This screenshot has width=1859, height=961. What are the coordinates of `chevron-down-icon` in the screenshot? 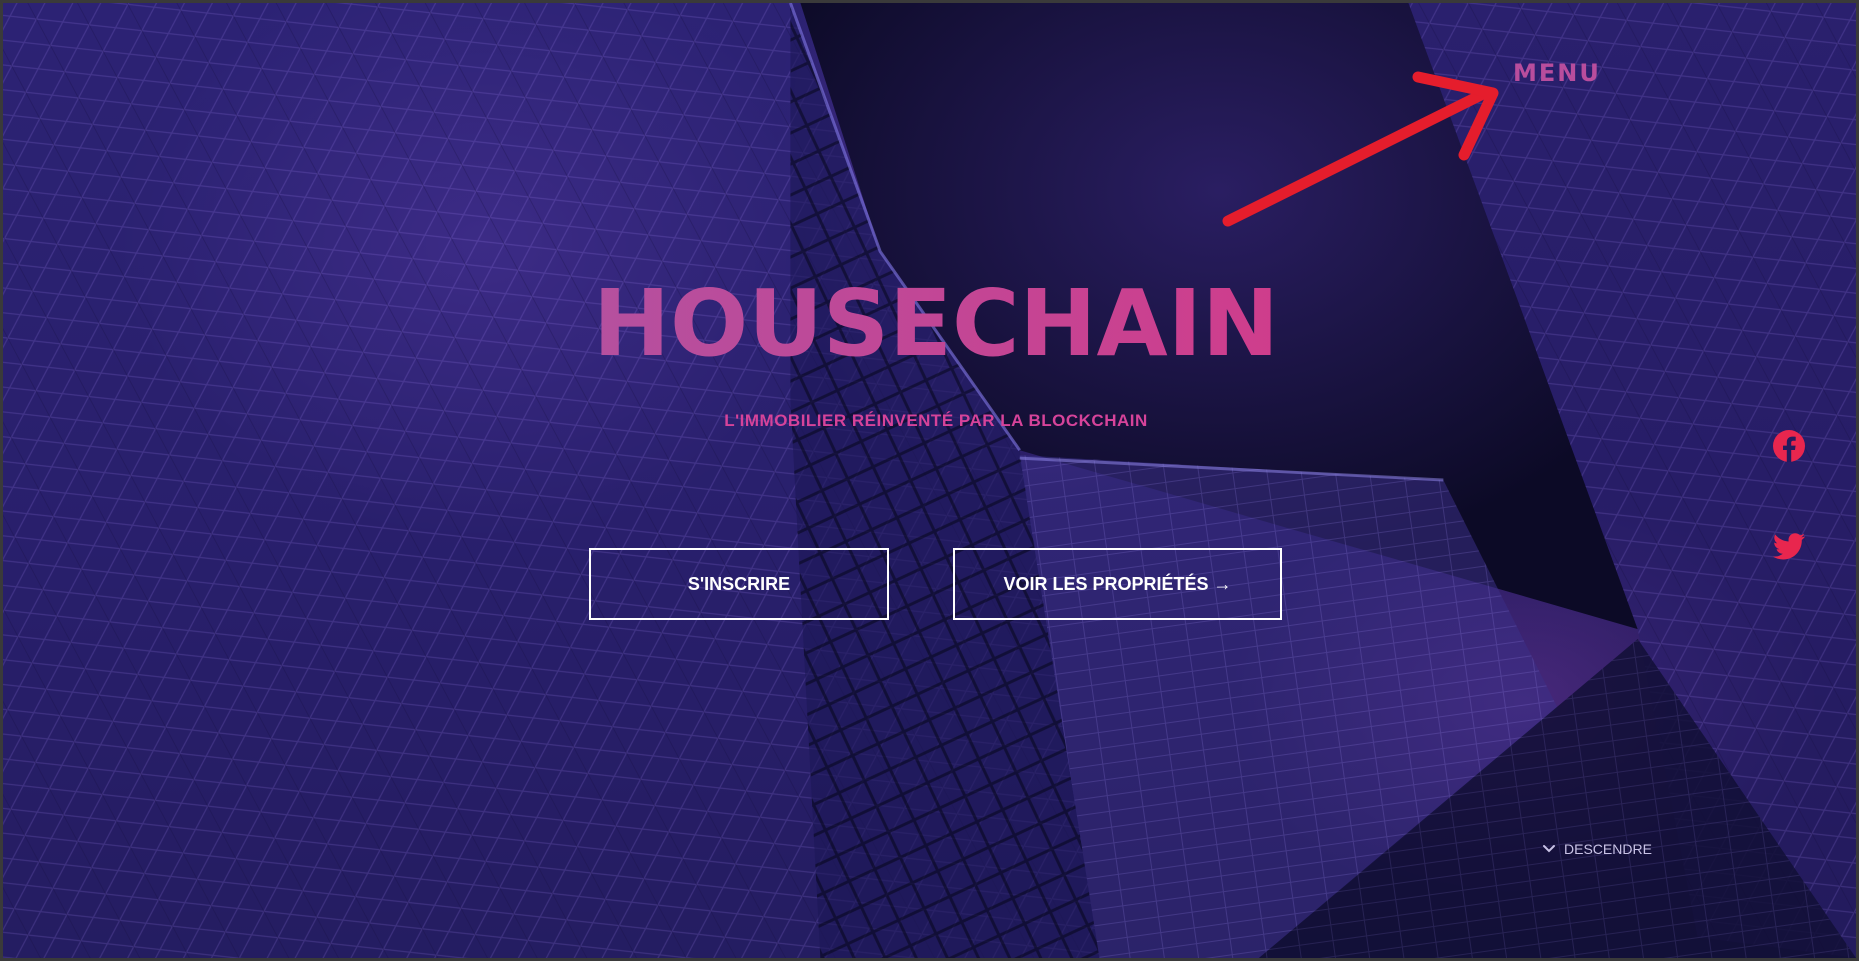 It's located at (1549, 849).